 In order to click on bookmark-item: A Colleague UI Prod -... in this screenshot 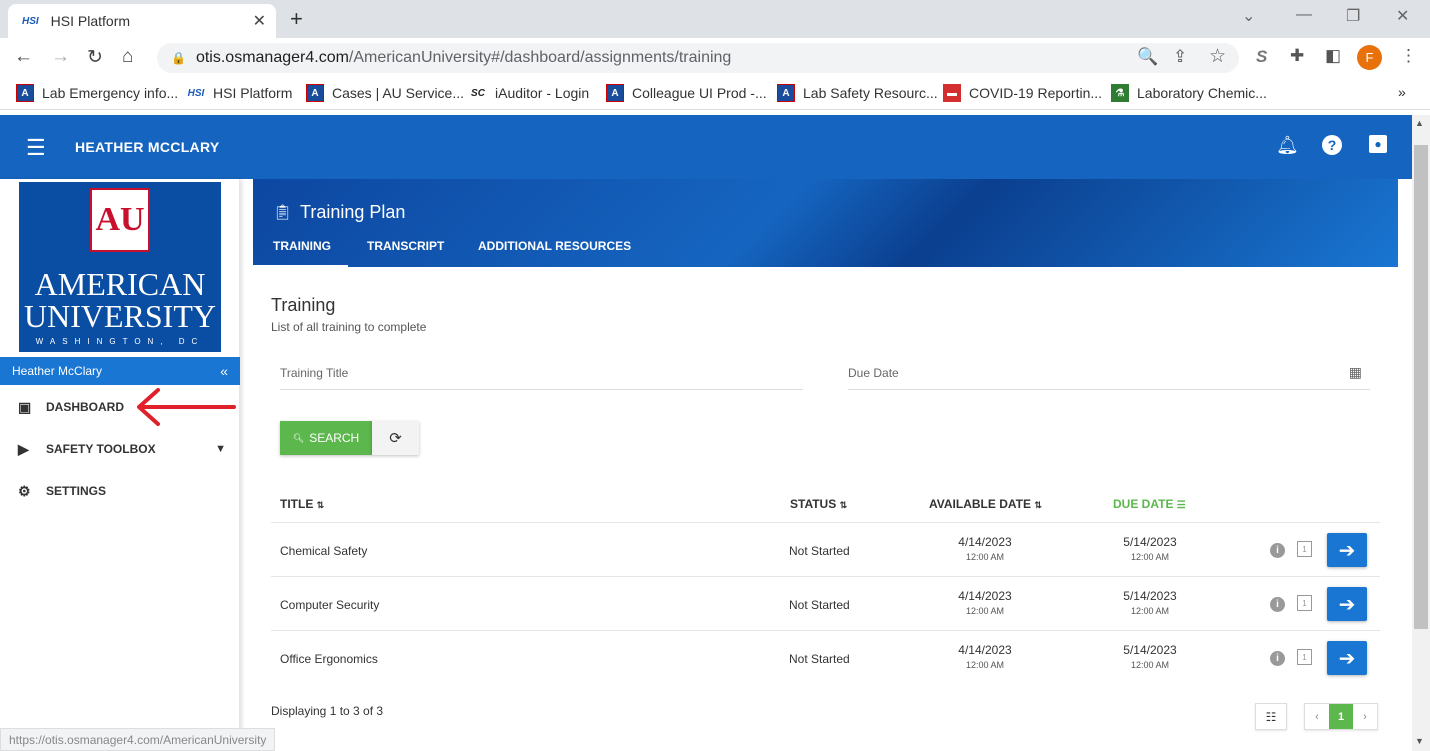, I will do `click(686, 93)`.